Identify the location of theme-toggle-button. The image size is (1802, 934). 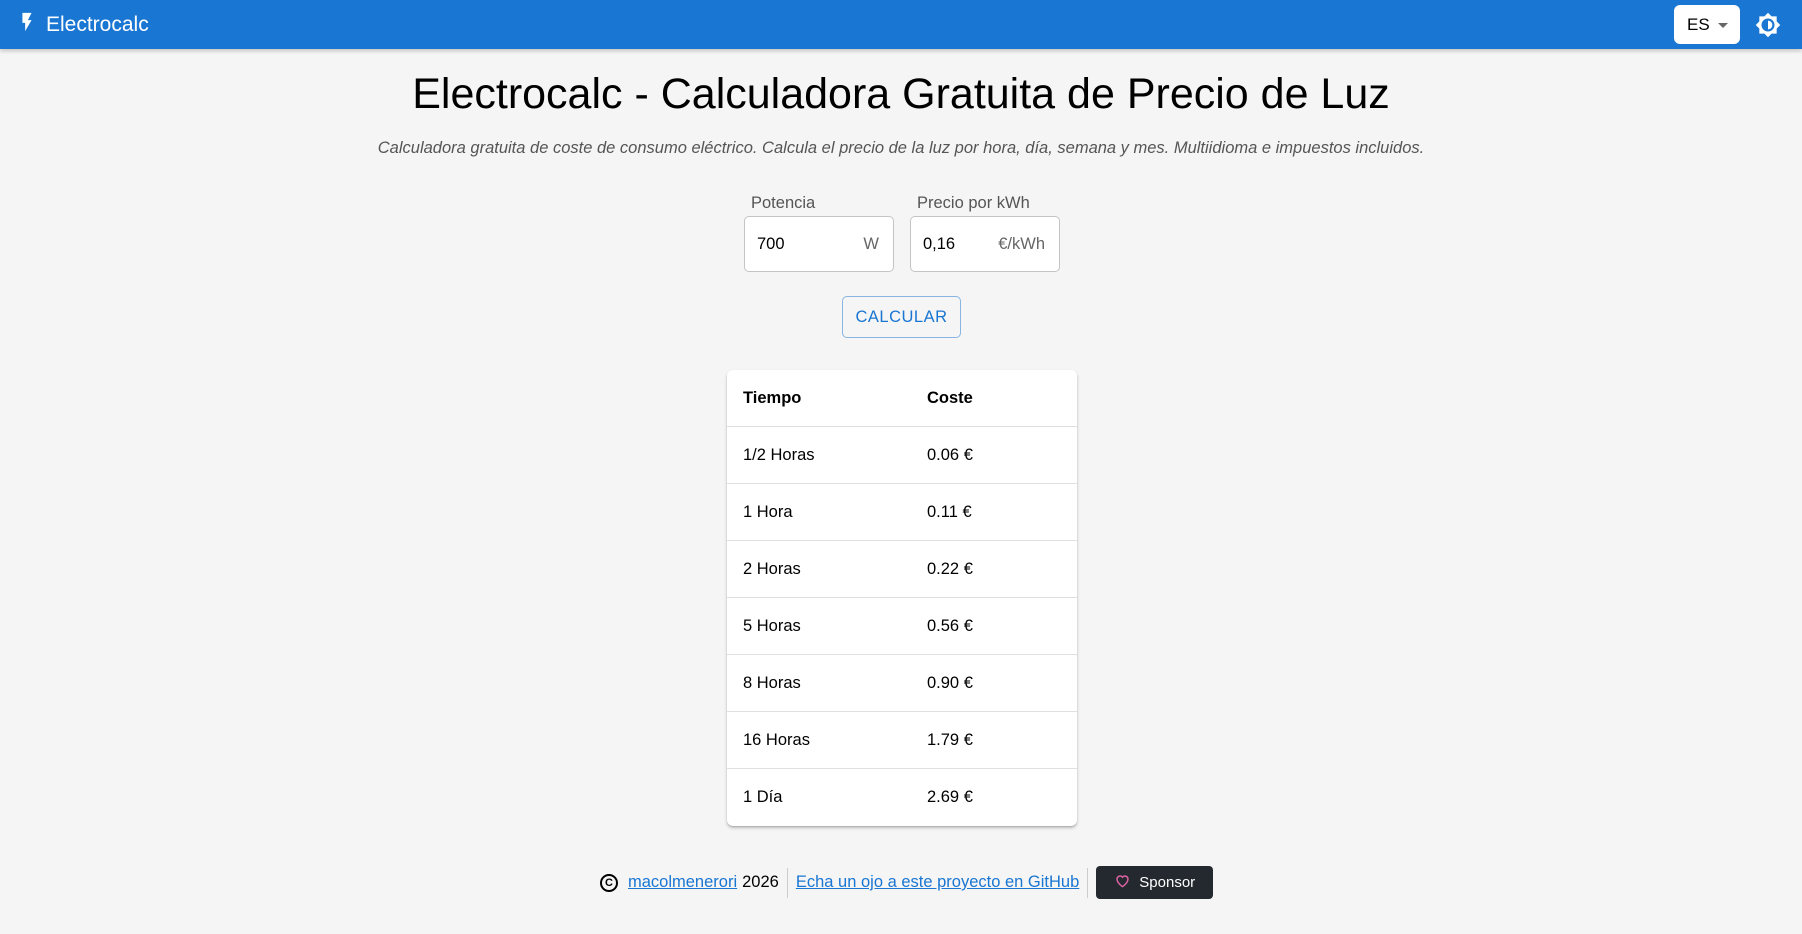
(1768, 25).